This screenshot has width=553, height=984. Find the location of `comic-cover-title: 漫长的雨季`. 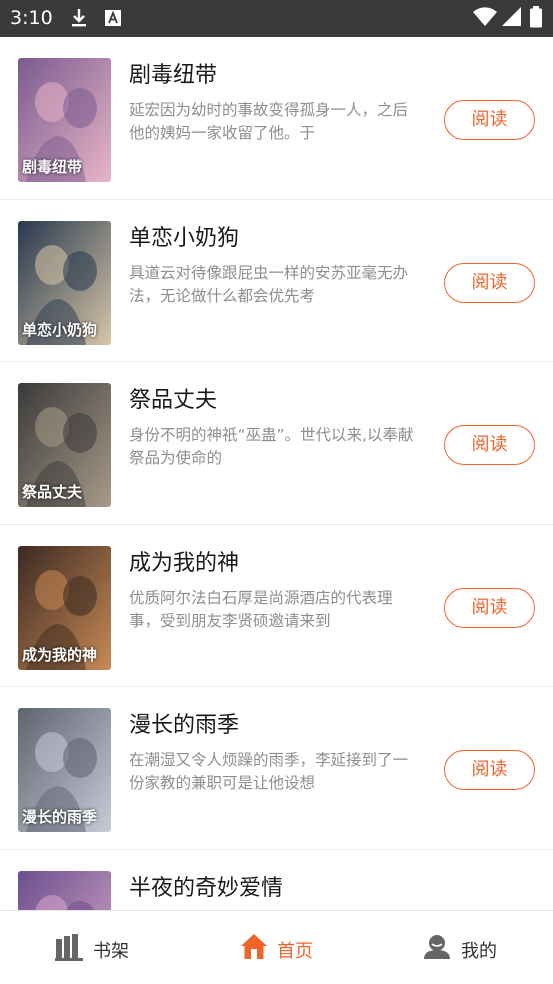

comic-cover-title: 漫长的雨季 is located at coordinates (60, 817).